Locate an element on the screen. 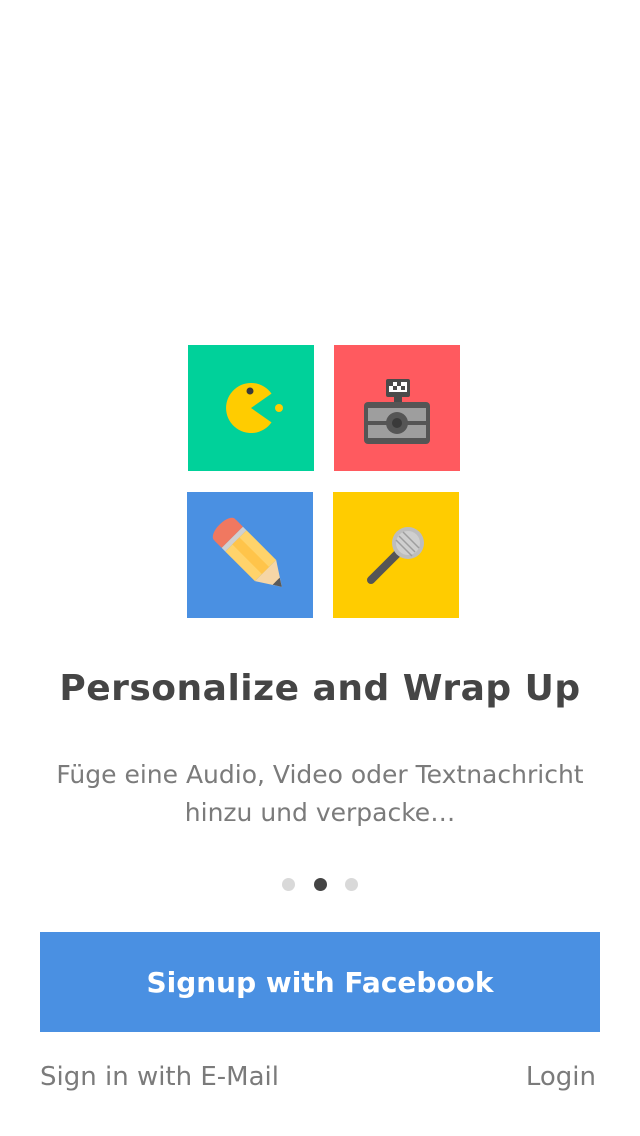  pacman-icon is located at coordinates (251, 408).